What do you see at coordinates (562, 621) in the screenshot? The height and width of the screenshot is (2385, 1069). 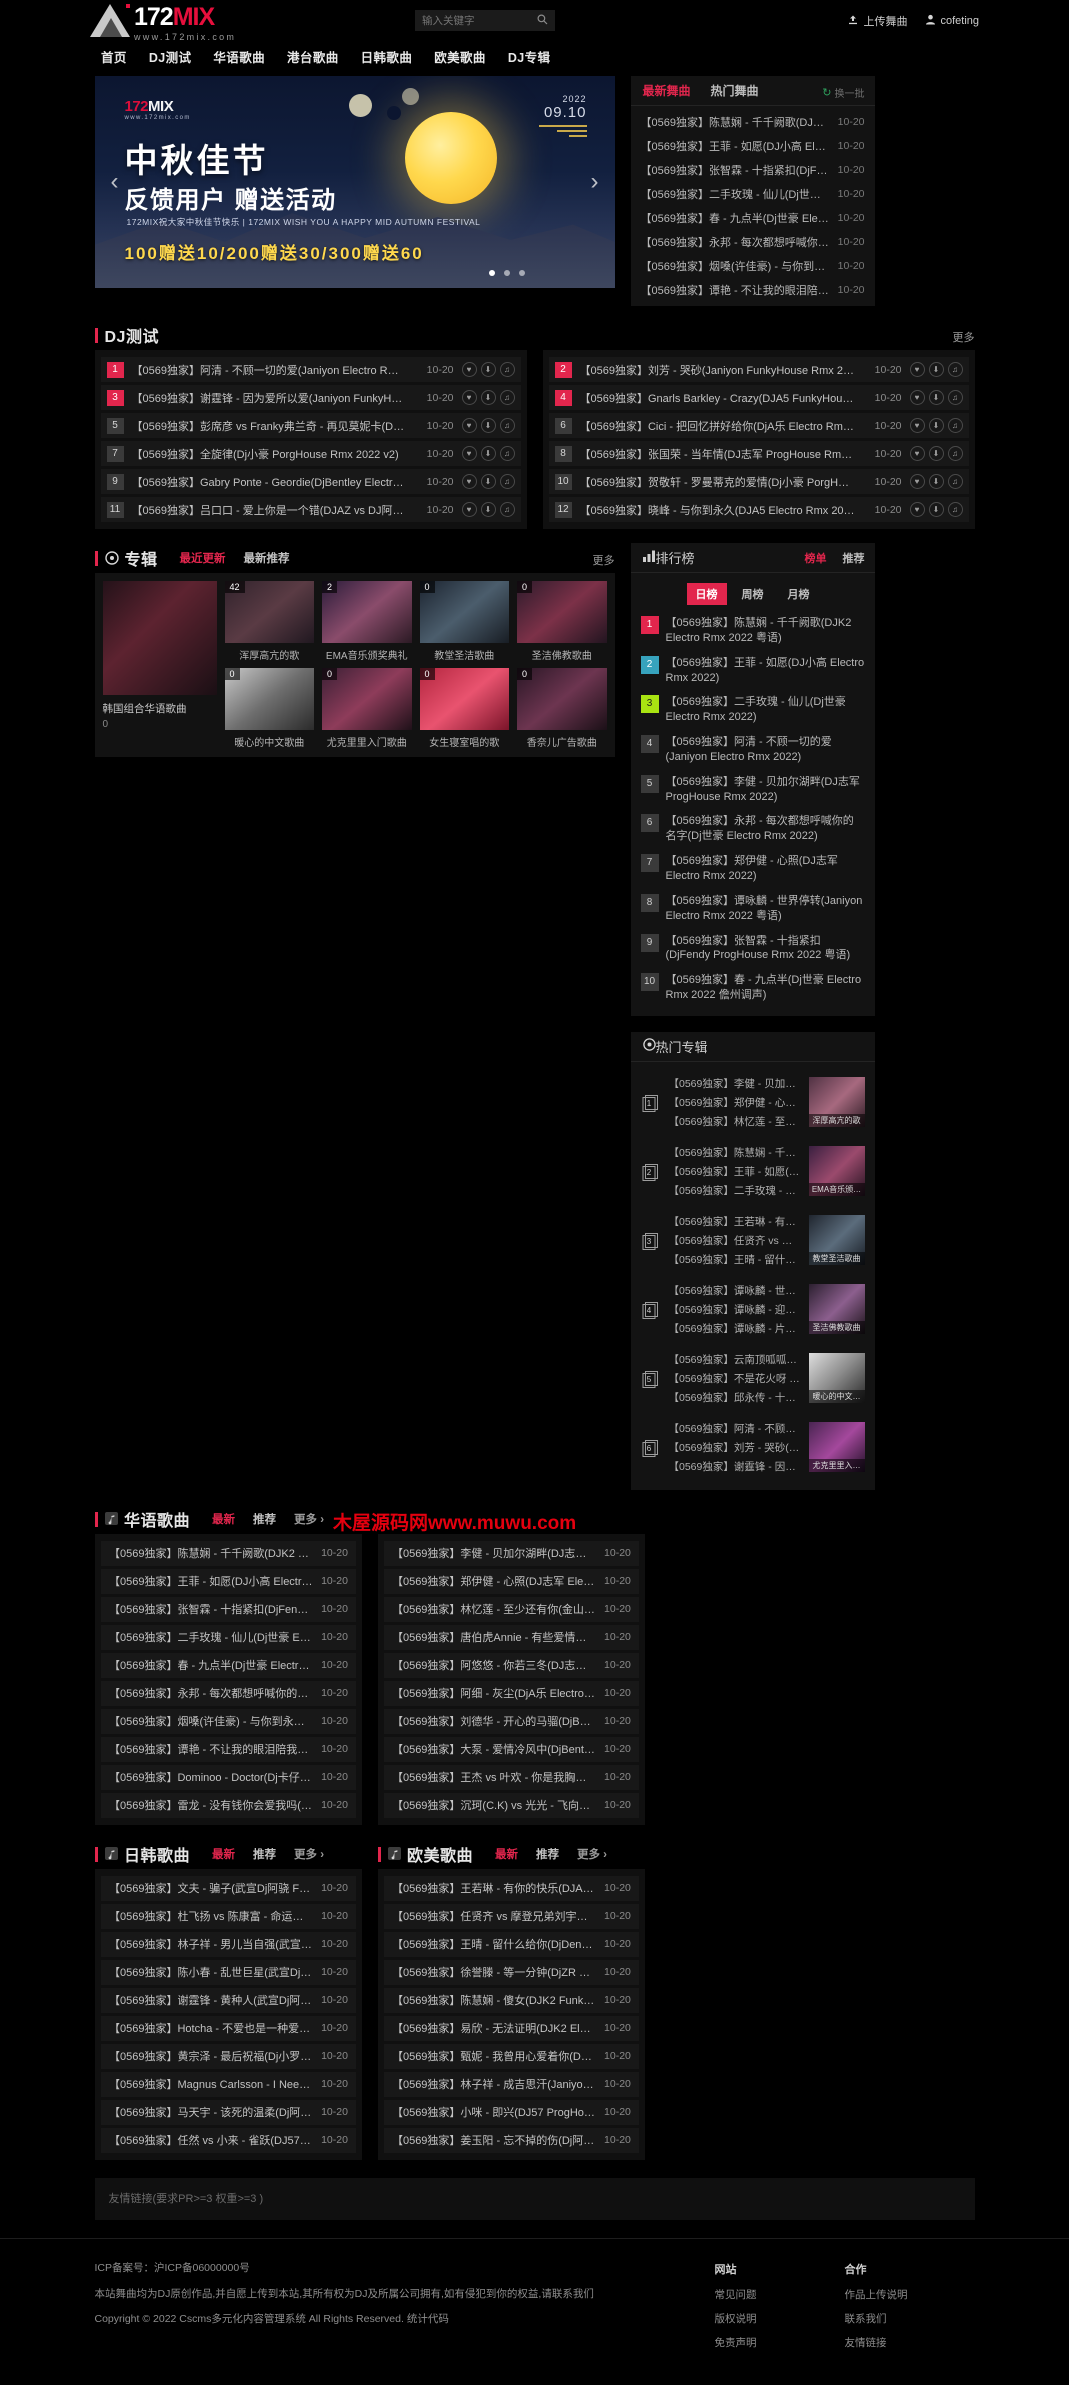 I see `album-cell: 0 圣洁佛教歌曲` at bounding box center [562, 621].